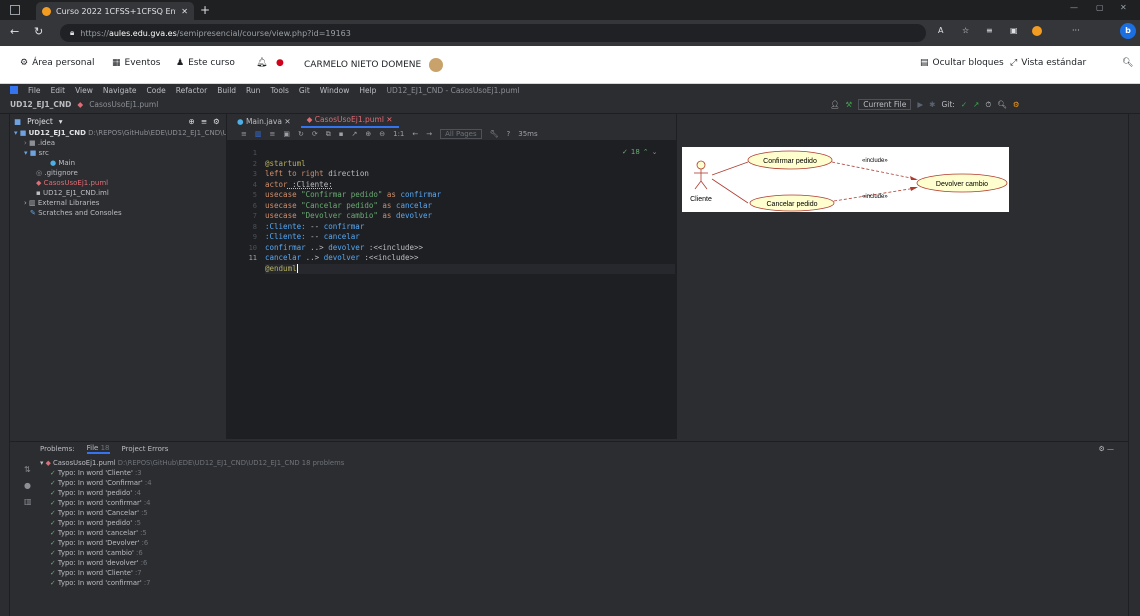 The height and width of the screenshot is (616, 1140). I want to click on tree-row-scratches: ✎ Scratches and Consoles, so click(118, 213).